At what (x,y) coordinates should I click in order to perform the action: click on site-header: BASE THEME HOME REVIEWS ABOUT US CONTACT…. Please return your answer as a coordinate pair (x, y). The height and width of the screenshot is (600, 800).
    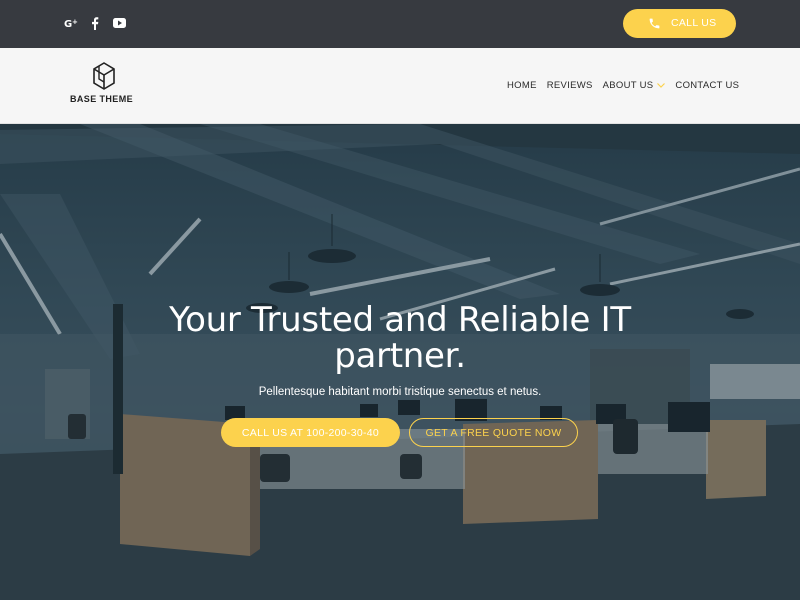
    Looking at the image, I should click on (400, 86).